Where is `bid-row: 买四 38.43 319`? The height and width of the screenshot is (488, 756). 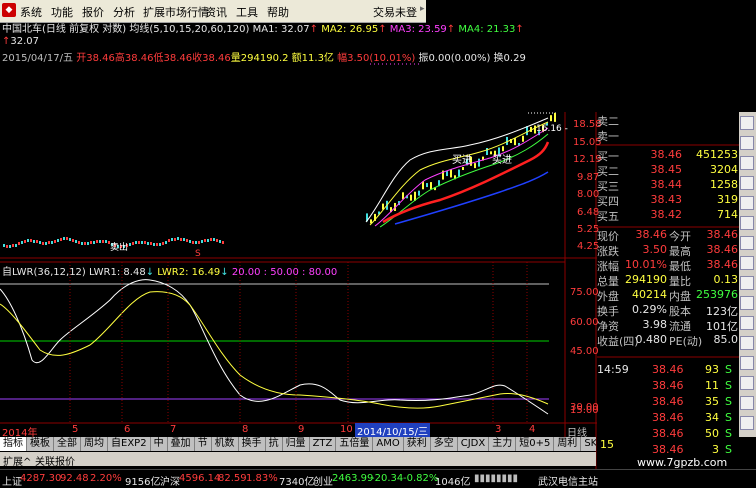
bid-row: 买四 38.43 319 is located at coordinates (667, 200).